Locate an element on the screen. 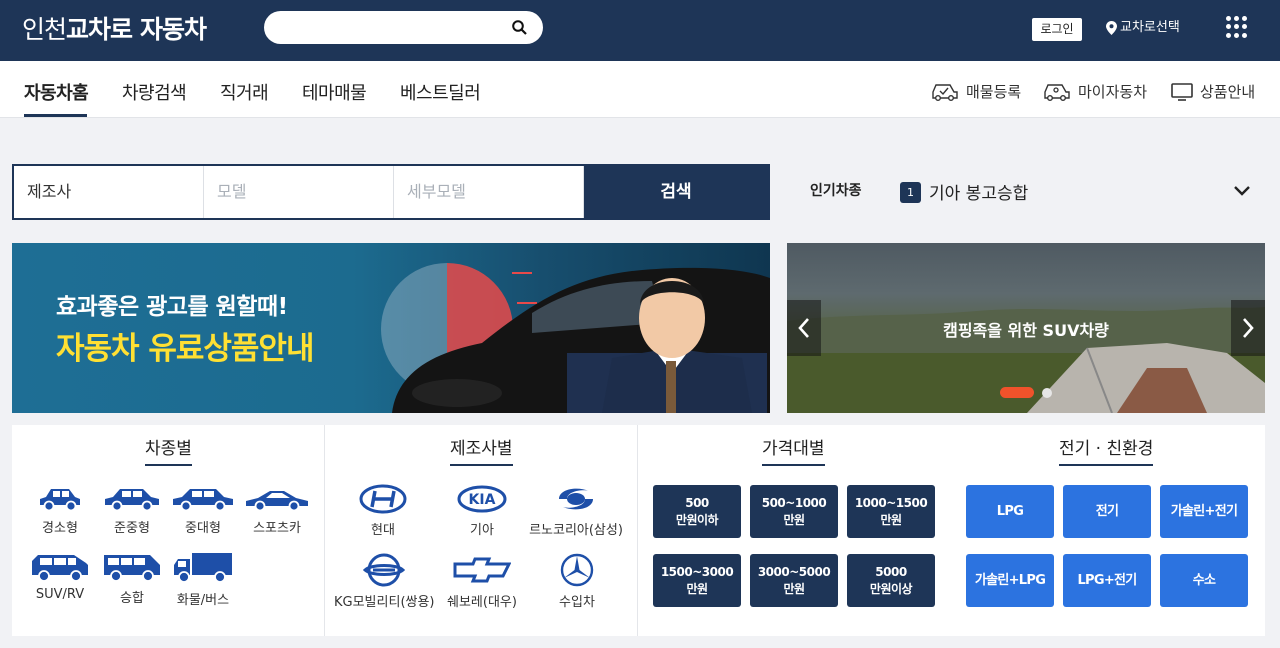 The image size is (1280, 648). model-select: 모델 is located at coordinates (299, 192).